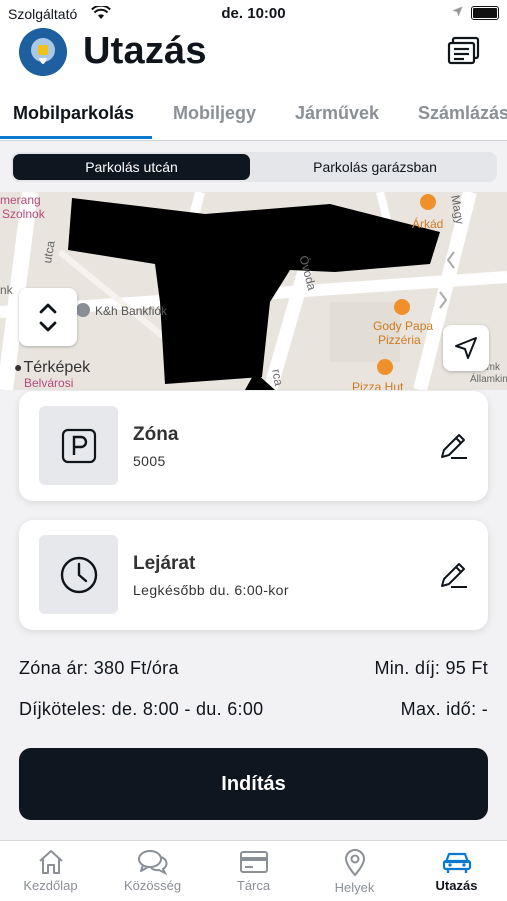  I want to click on segment-garage-parking: Parkolás garázsban, so click(375, 167).